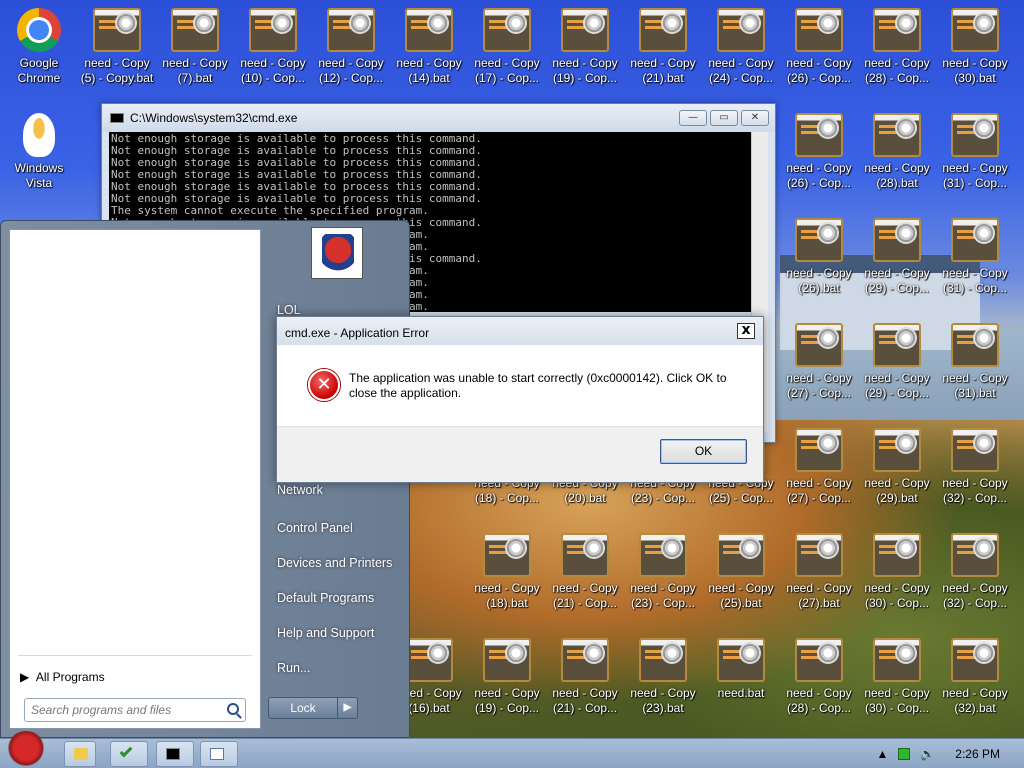  I want to click on desktop-icon-bat: need - Copy (23).bat, so click(663, 677).